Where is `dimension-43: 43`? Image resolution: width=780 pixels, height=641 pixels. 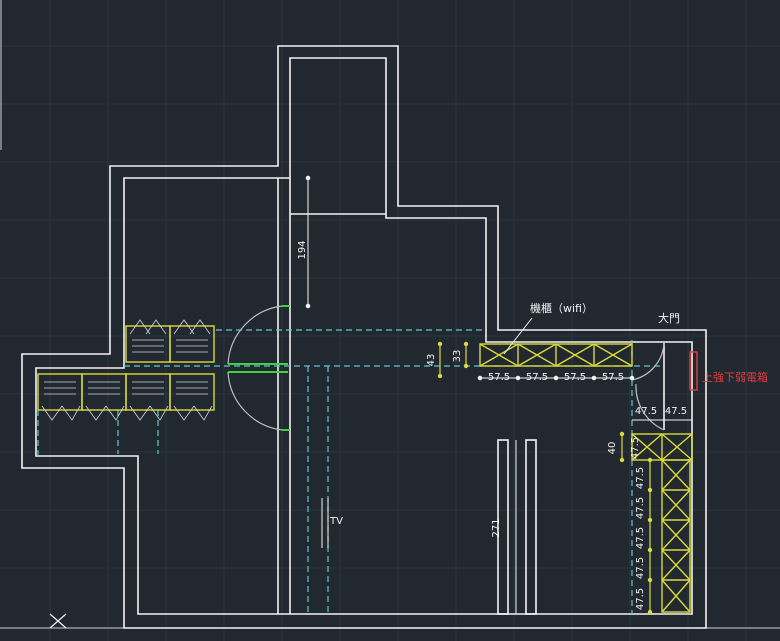
dimension-43: 43 is located at coordinates (431, 360).